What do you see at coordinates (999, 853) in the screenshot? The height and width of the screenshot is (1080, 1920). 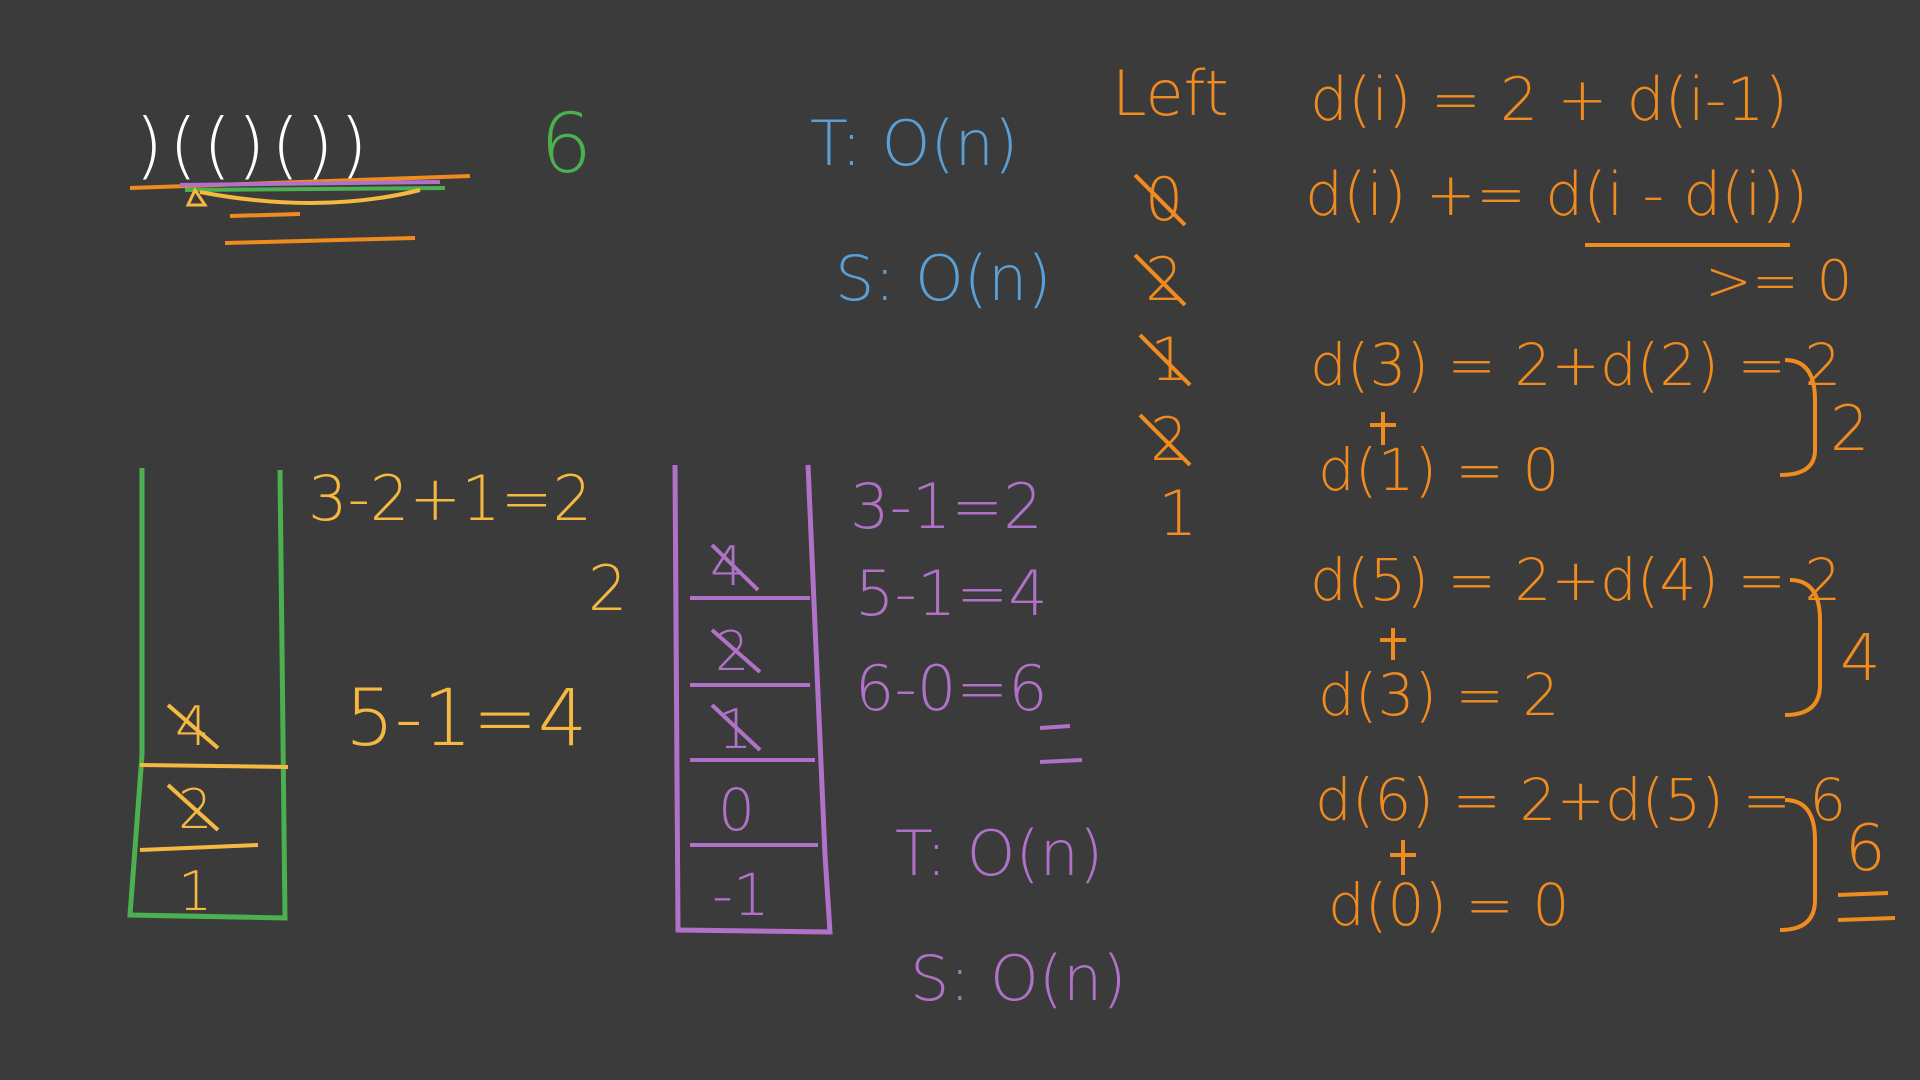 I see `purple-time-complexity: T: O(n)` at bounding box center [999, 853].